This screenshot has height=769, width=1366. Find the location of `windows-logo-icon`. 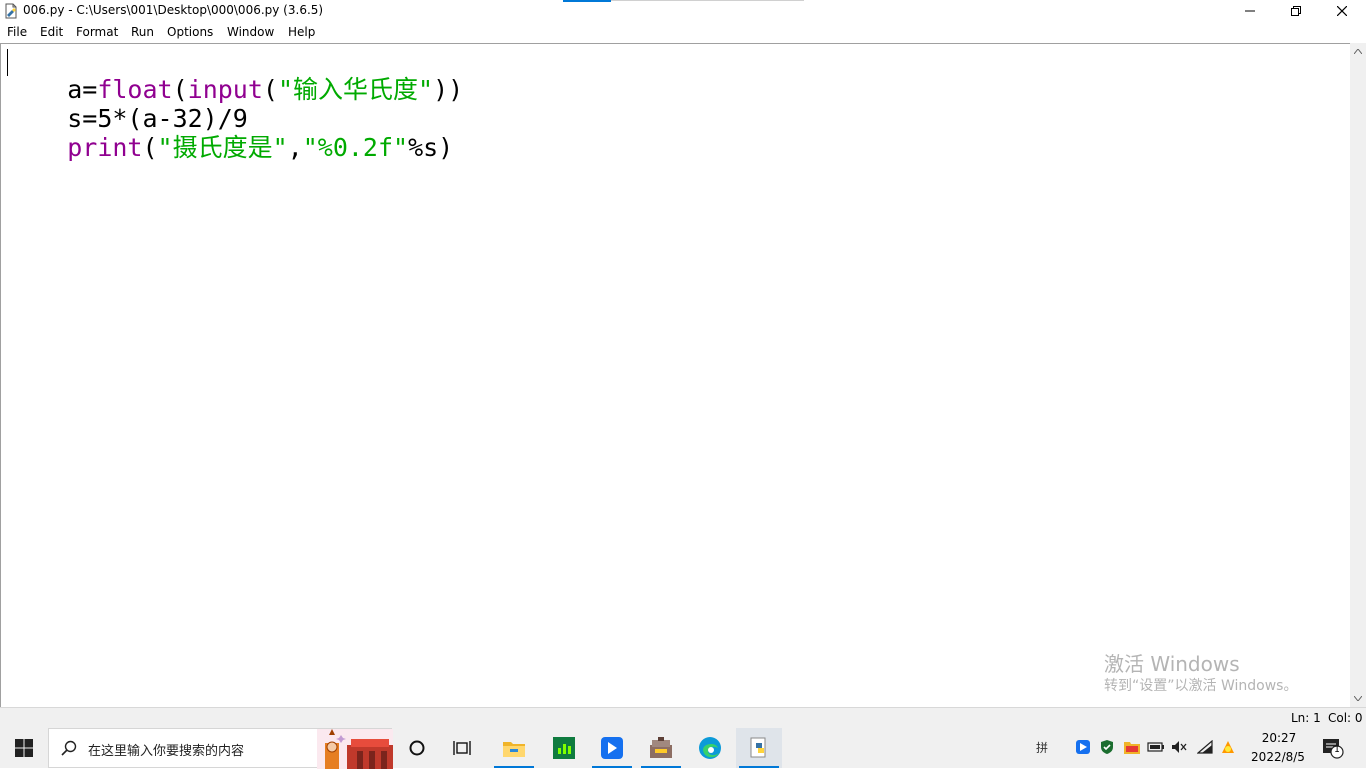

windows-logo-icon is located at coordinates (24, 748).